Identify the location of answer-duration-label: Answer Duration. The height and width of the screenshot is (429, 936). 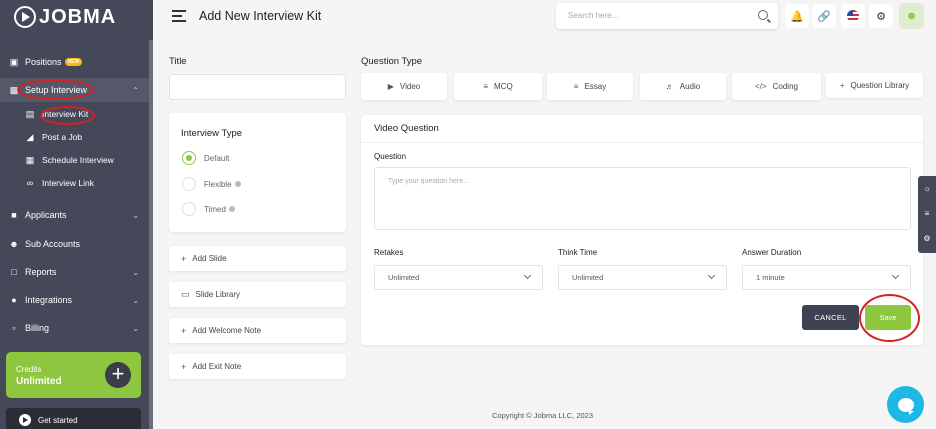
(772, 252).